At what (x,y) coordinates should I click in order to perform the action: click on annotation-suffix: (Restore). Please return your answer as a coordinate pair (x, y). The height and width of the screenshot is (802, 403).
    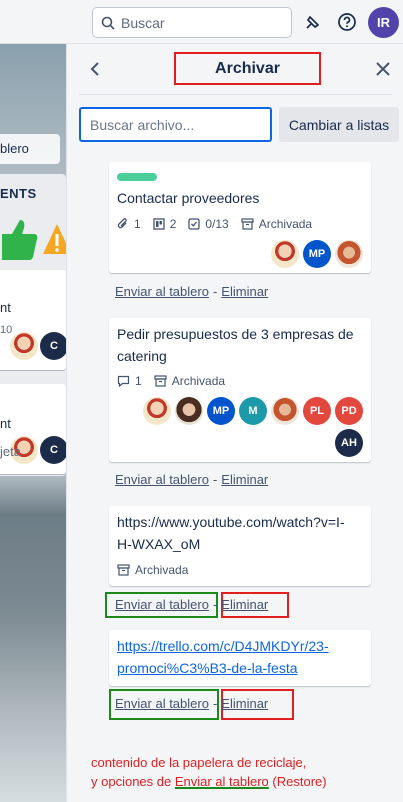
    Looking at the image, I should click on (297, 781).